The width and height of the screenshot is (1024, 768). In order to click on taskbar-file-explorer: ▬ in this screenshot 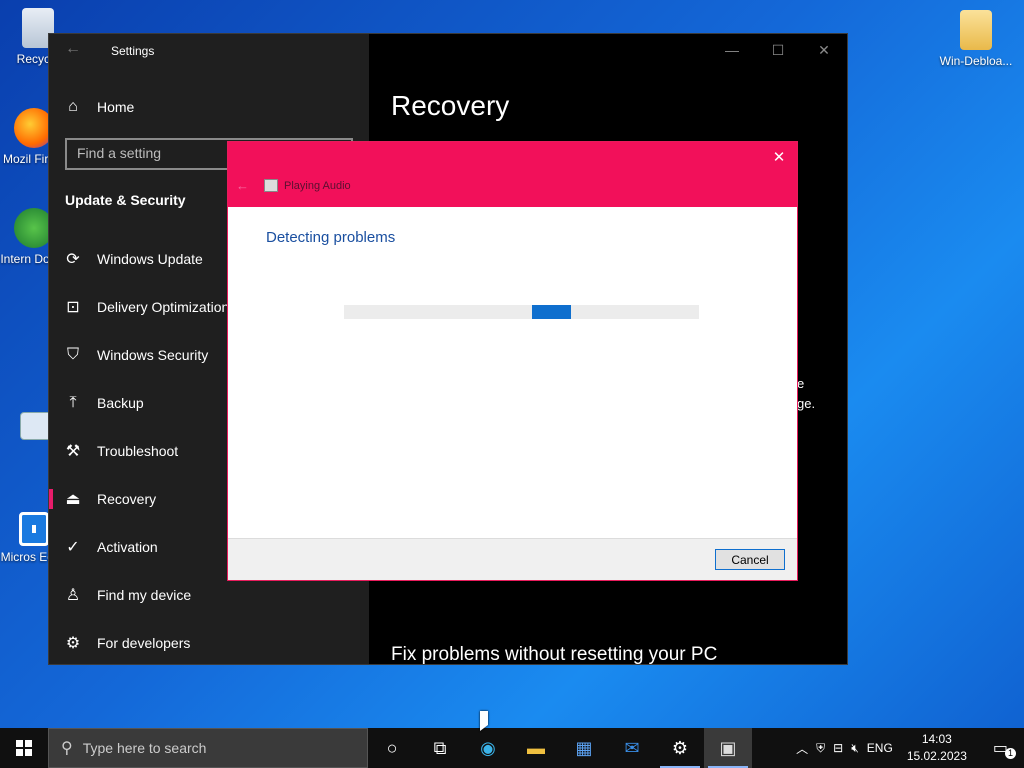, I will do `click(536, 748)`.